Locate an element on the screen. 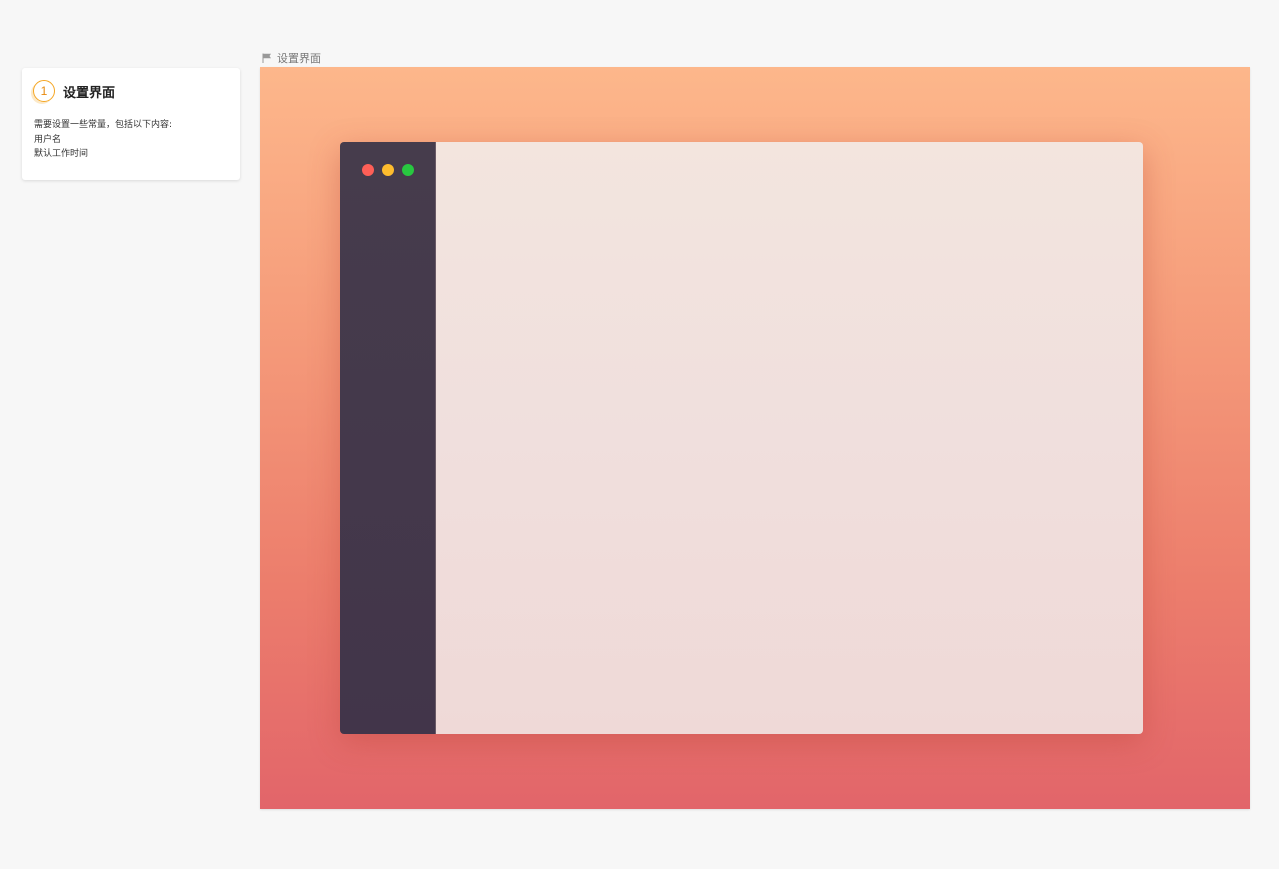 This screenshot has width=1279, height=869. step-badge: 1 is located at coordinates (44, 91).